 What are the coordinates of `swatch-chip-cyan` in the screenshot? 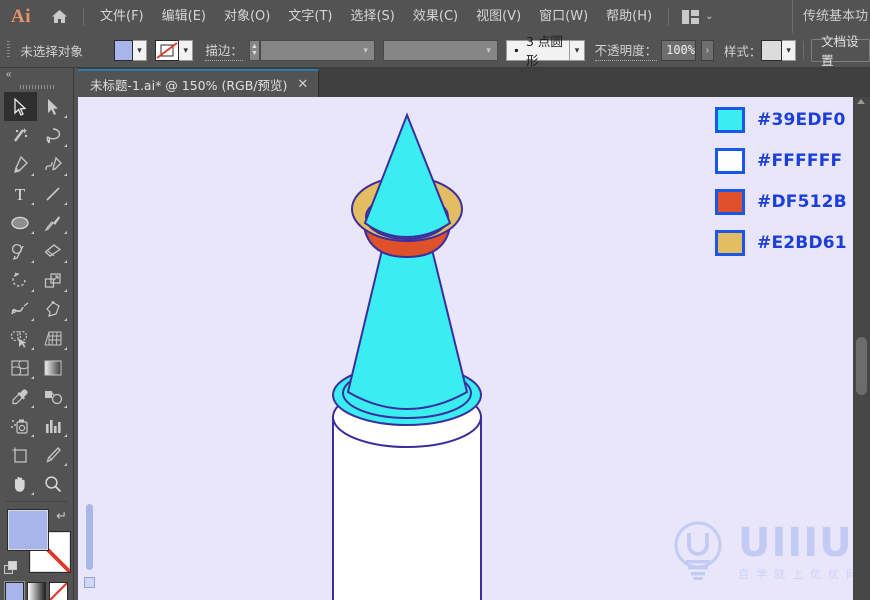 It's located at (730, 120).